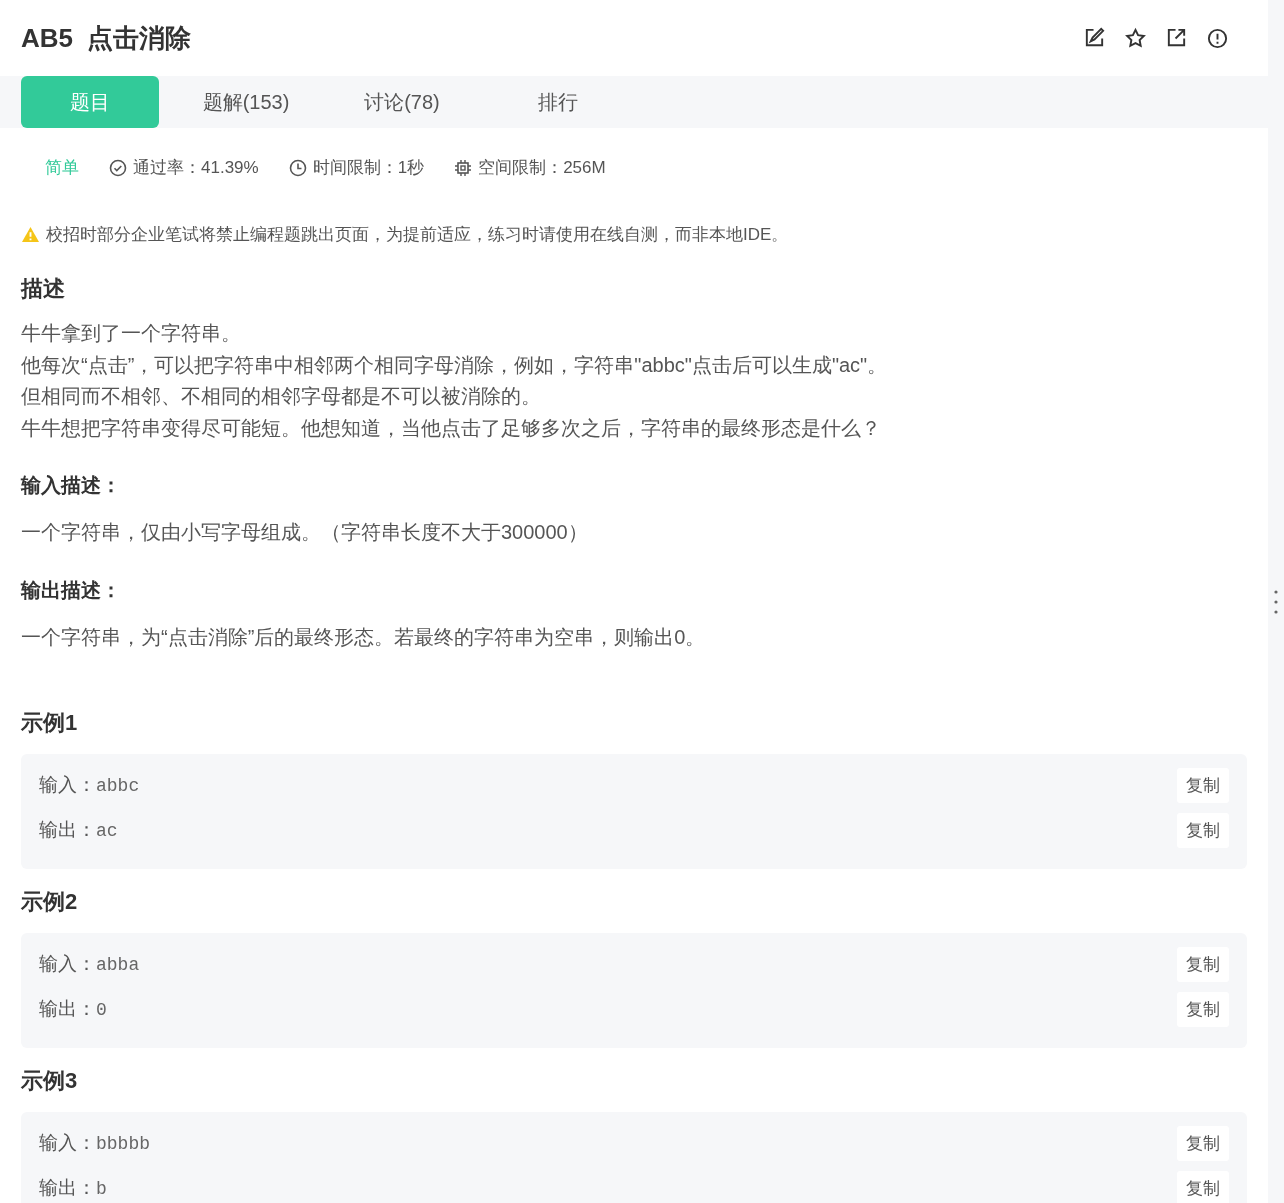 This screenshot has width=1284, height=1203. Describe the element at coordinates (71, 485) in the screenshot. I see `section-heading: 输入描述：` at that location.